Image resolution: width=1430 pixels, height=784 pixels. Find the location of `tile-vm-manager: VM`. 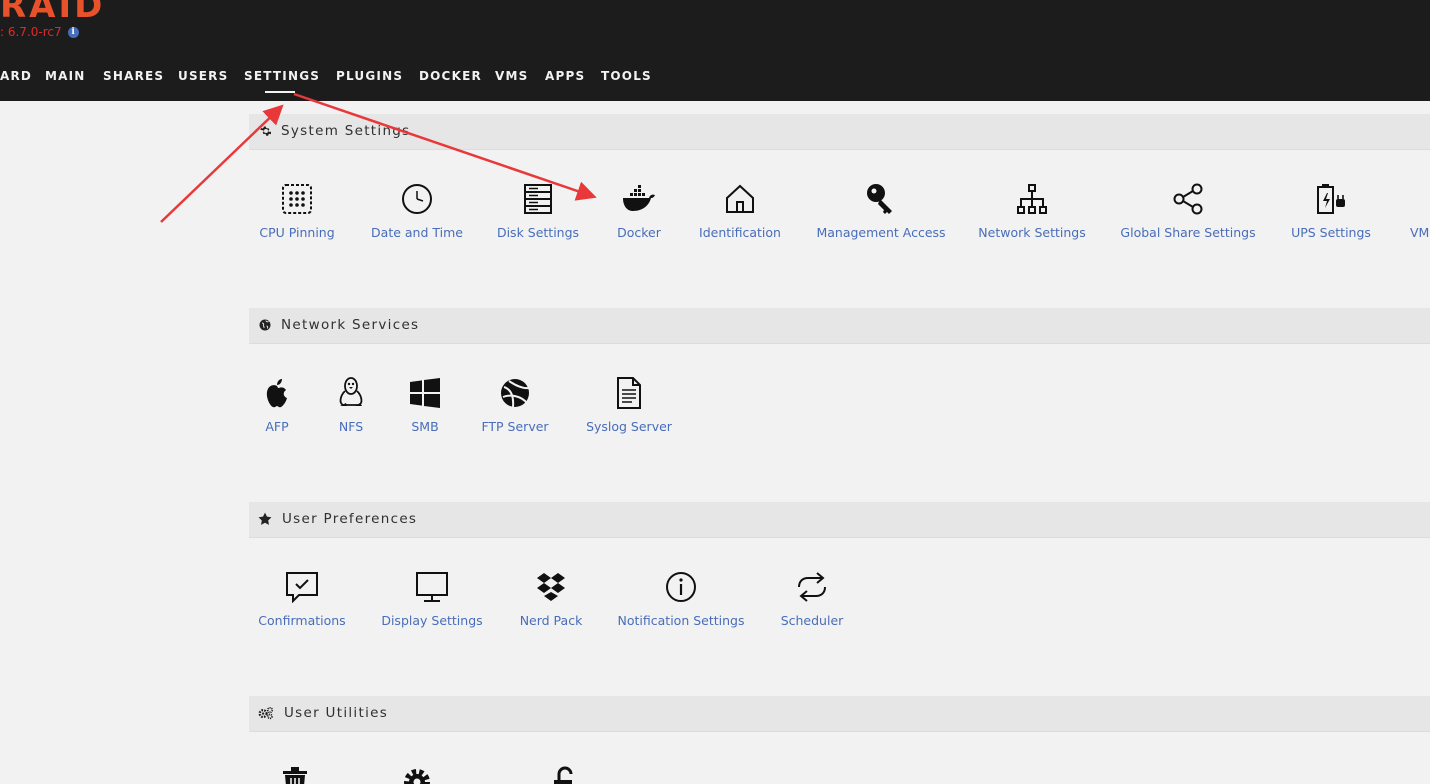

tile-vm-manager: VM is located at coordinates (1416, 211).